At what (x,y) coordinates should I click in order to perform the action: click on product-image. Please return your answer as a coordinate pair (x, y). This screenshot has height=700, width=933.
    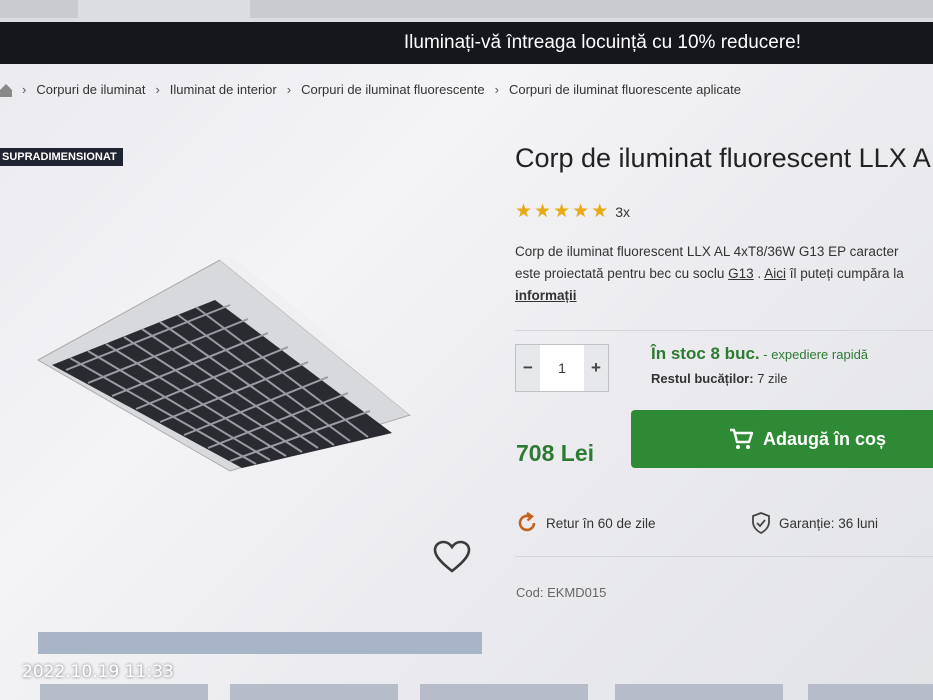
    Looking at the image, I should click on (225, 365).